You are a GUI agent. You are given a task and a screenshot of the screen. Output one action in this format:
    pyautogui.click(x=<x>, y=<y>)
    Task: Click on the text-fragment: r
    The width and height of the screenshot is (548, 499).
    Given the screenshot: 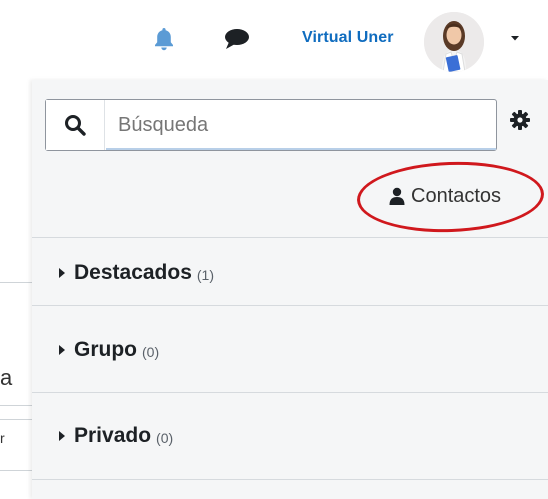 What is the action you would take?
    pyautogui.click(x=2, y=438)
    